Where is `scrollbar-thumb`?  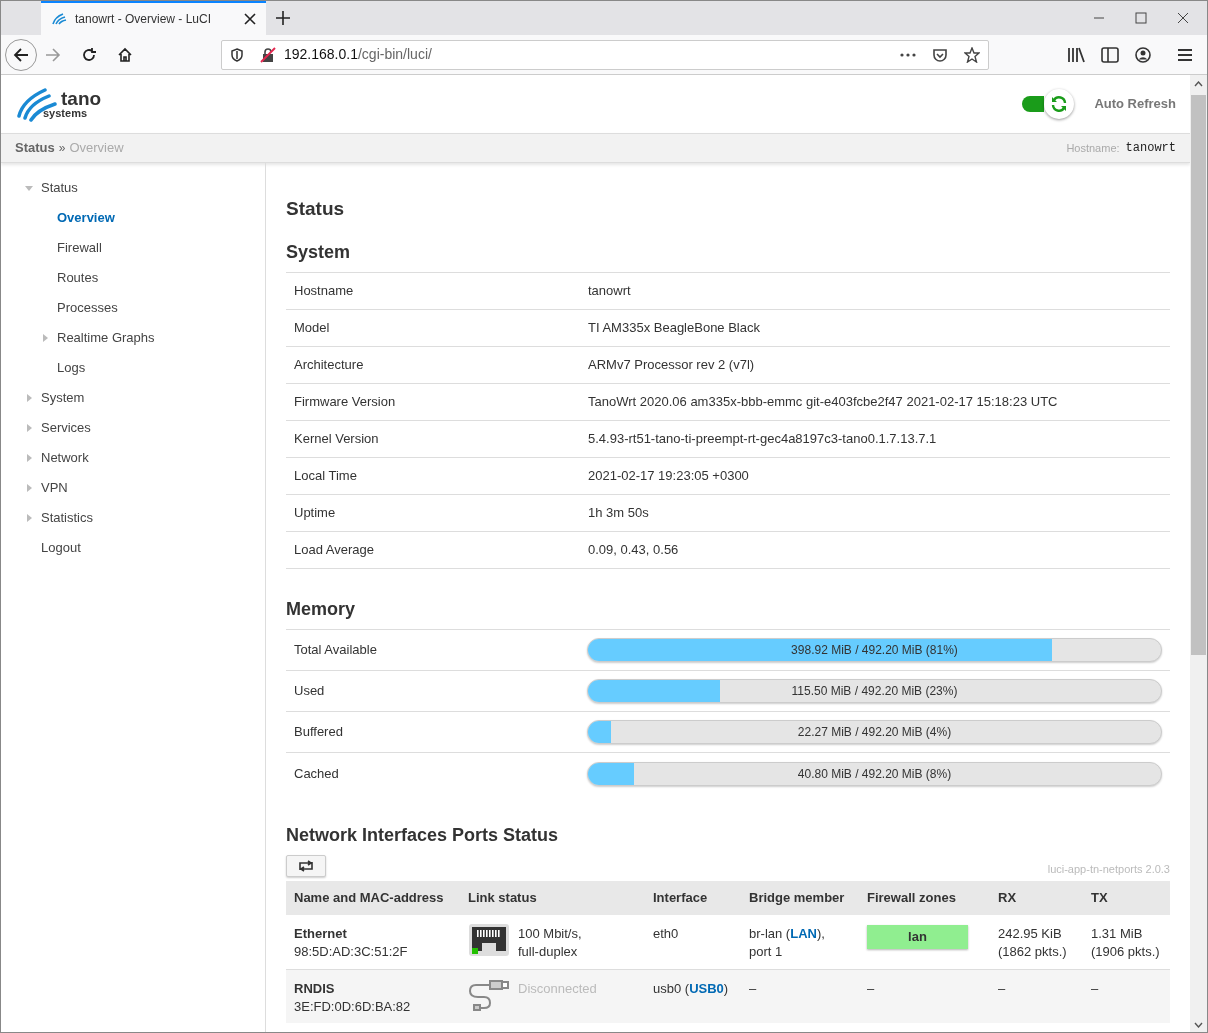
scrollbar-thumb is located at coordinates (1198, 375).